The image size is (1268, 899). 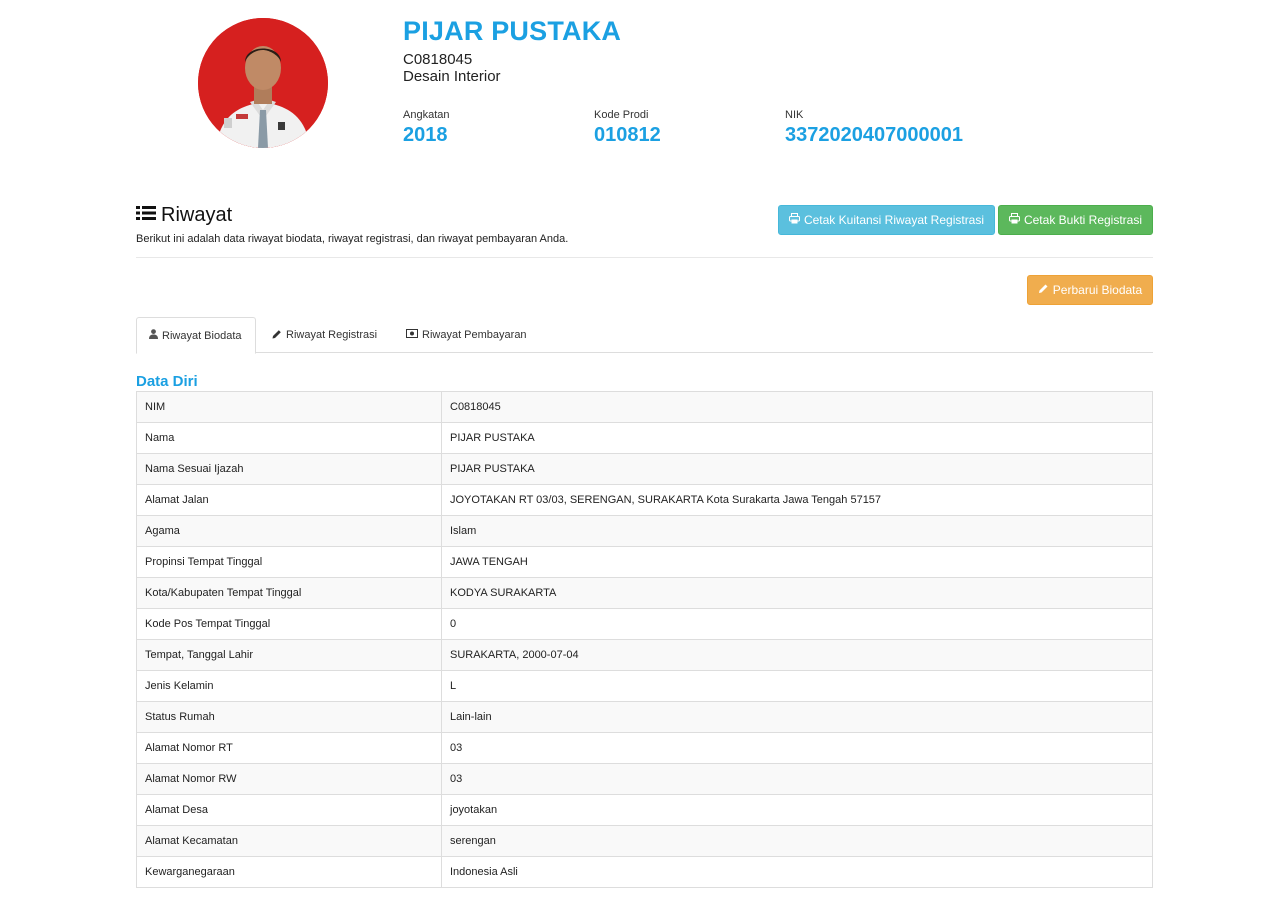 I want to click on table-row: Nama PIJAR PUSTAKA, so click(x=644, y=438).